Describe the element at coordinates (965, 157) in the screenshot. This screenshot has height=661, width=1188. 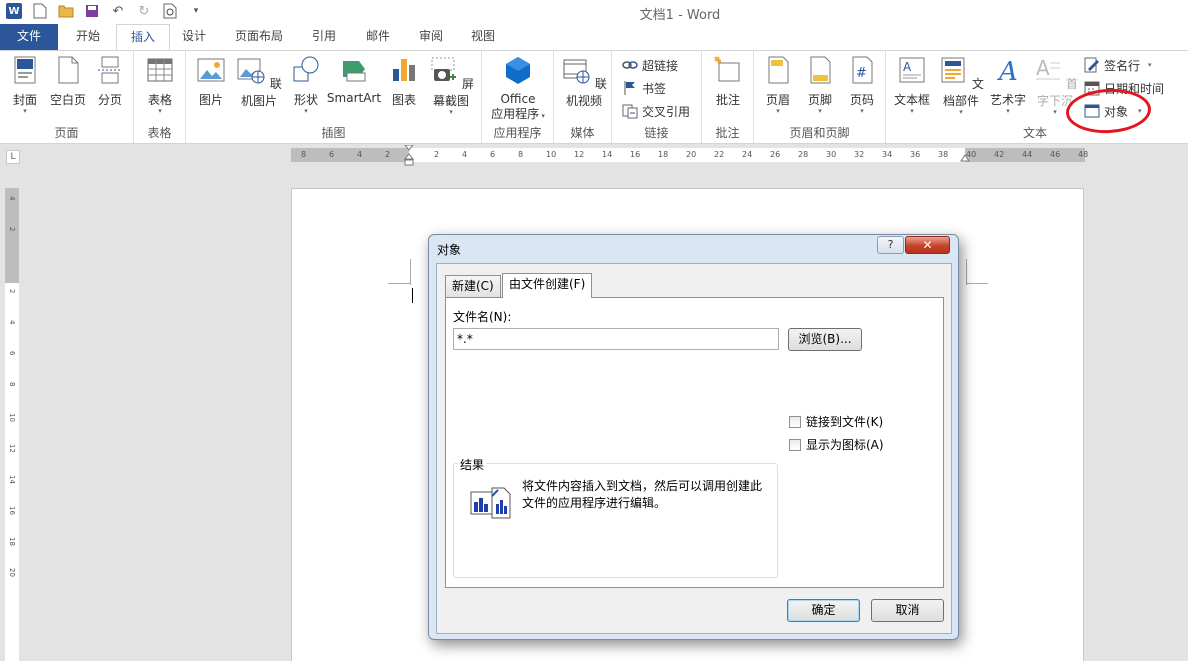
I see `right-indent-marker-icon` at that location.